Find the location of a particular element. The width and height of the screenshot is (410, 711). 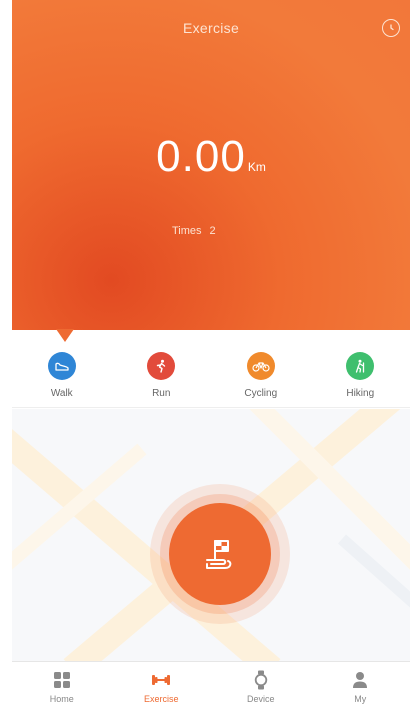

walk-mode-circle is located at coordinates (61, 366).